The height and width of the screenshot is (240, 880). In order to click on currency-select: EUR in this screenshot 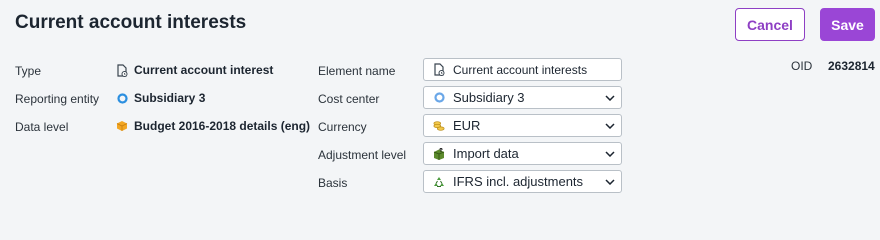, I will do `click(522, 125)`.